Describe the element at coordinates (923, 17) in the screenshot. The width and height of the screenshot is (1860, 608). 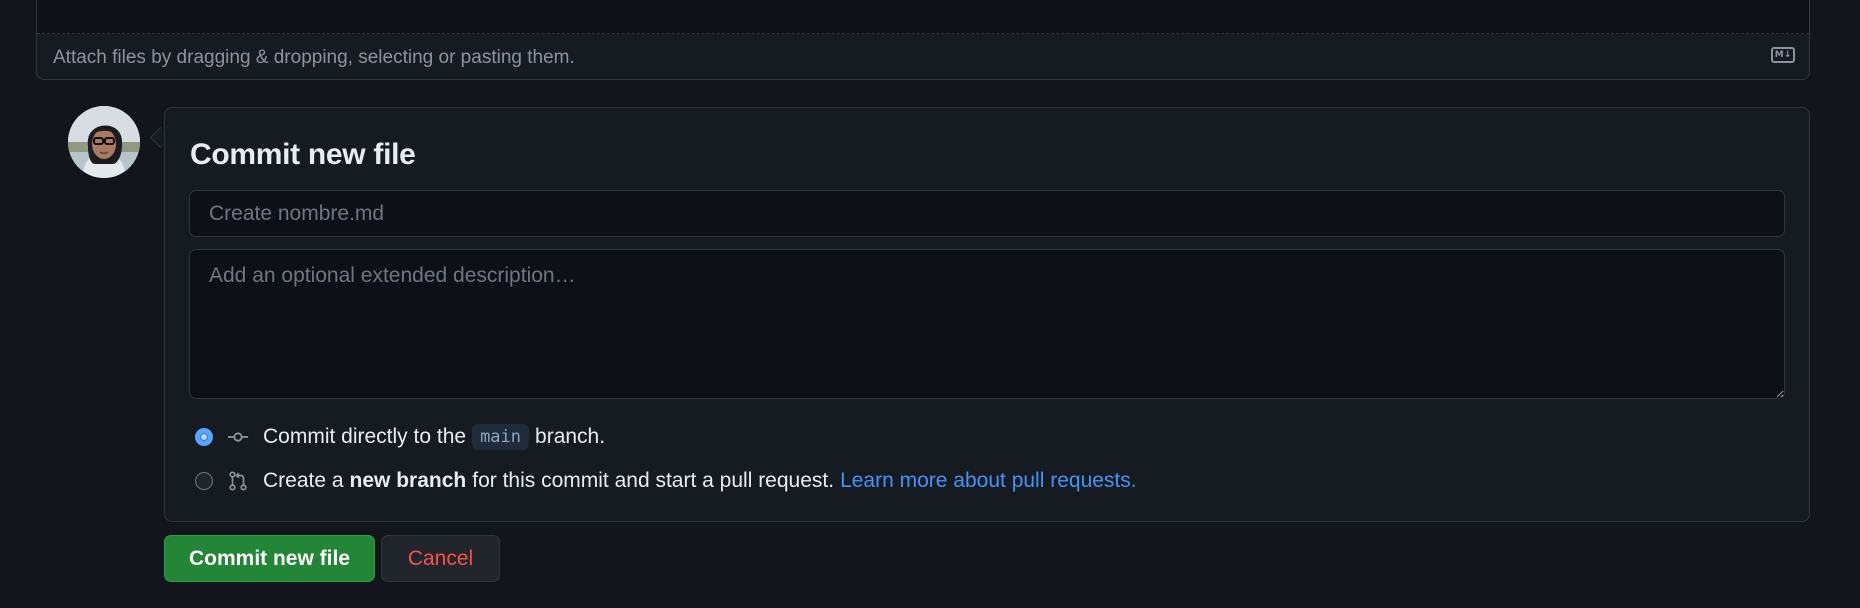
I see `editor-text-area` at that location.